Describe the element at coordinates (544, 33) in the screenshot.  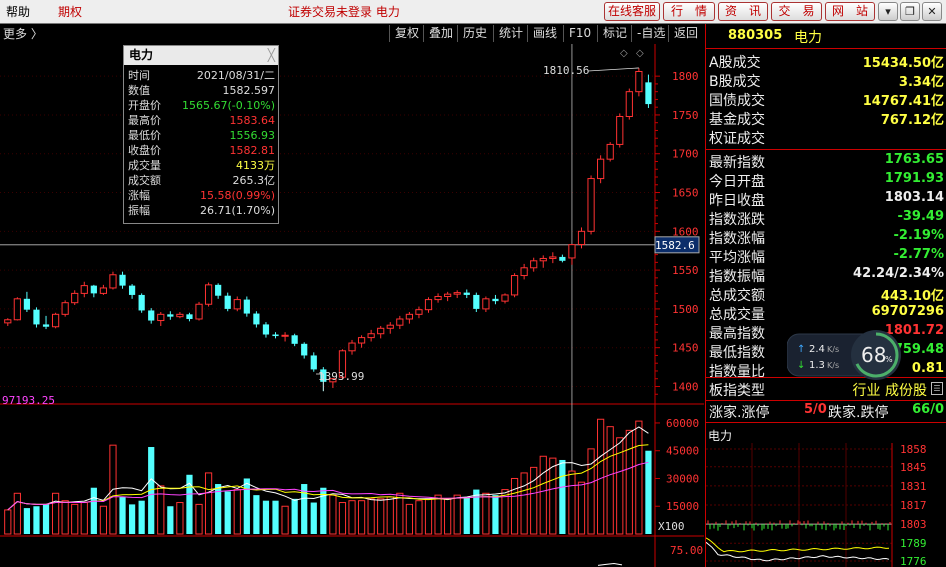
I see `draw-line-button: 画线` at that location.